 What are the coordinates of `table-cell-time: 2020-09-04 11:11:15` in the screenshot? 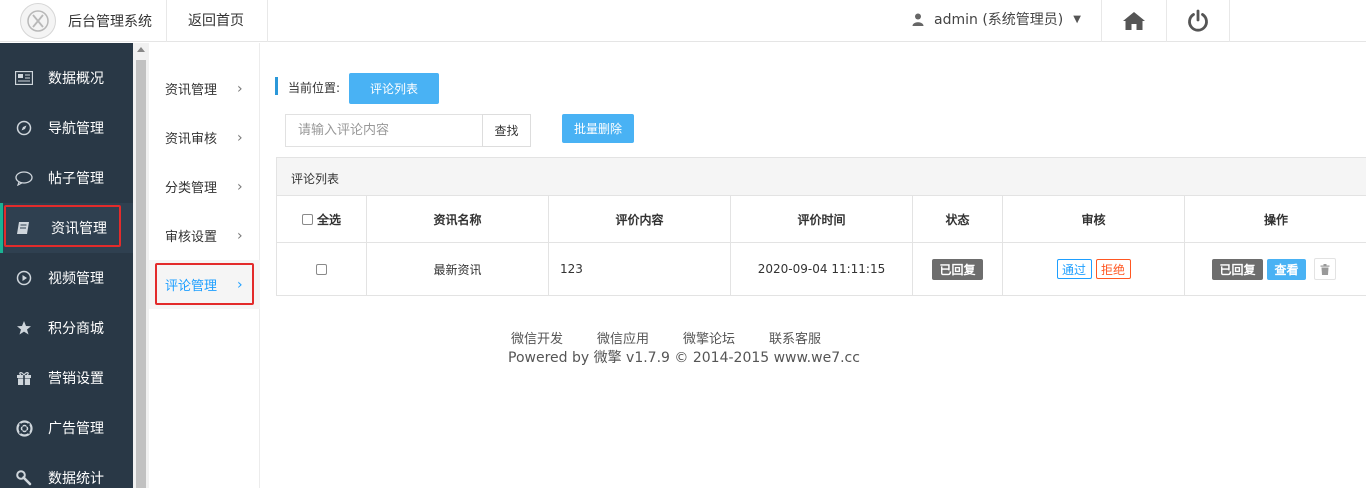 It's located at (822, 269).